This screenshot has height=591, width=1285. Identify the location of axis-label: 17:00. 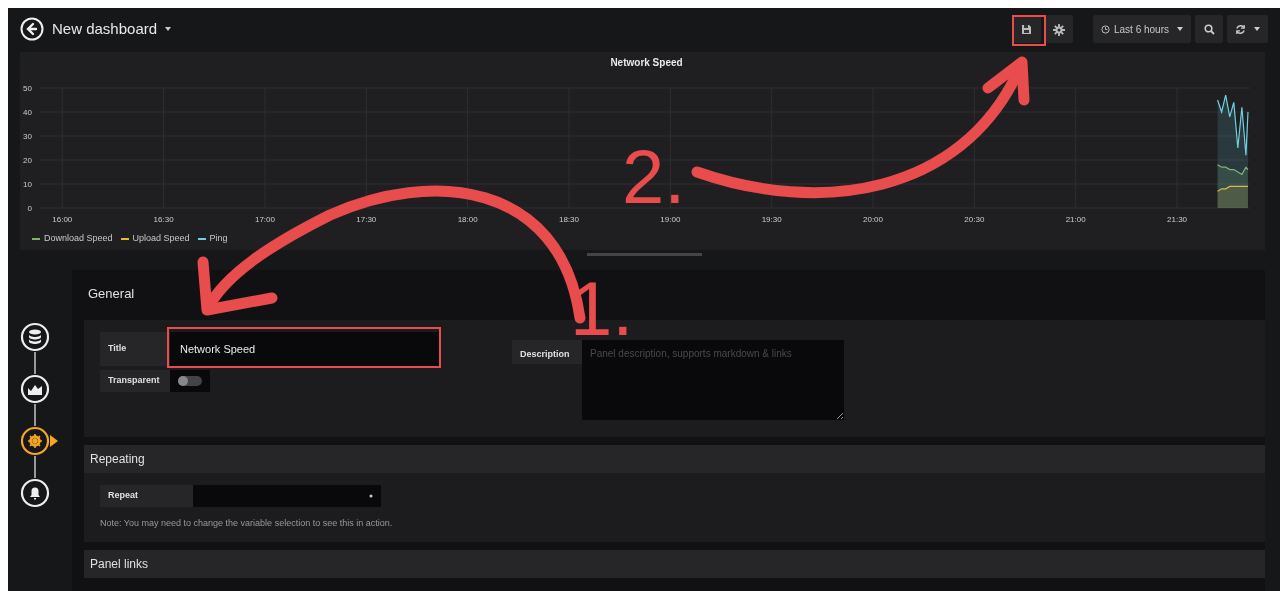
(264, 219).